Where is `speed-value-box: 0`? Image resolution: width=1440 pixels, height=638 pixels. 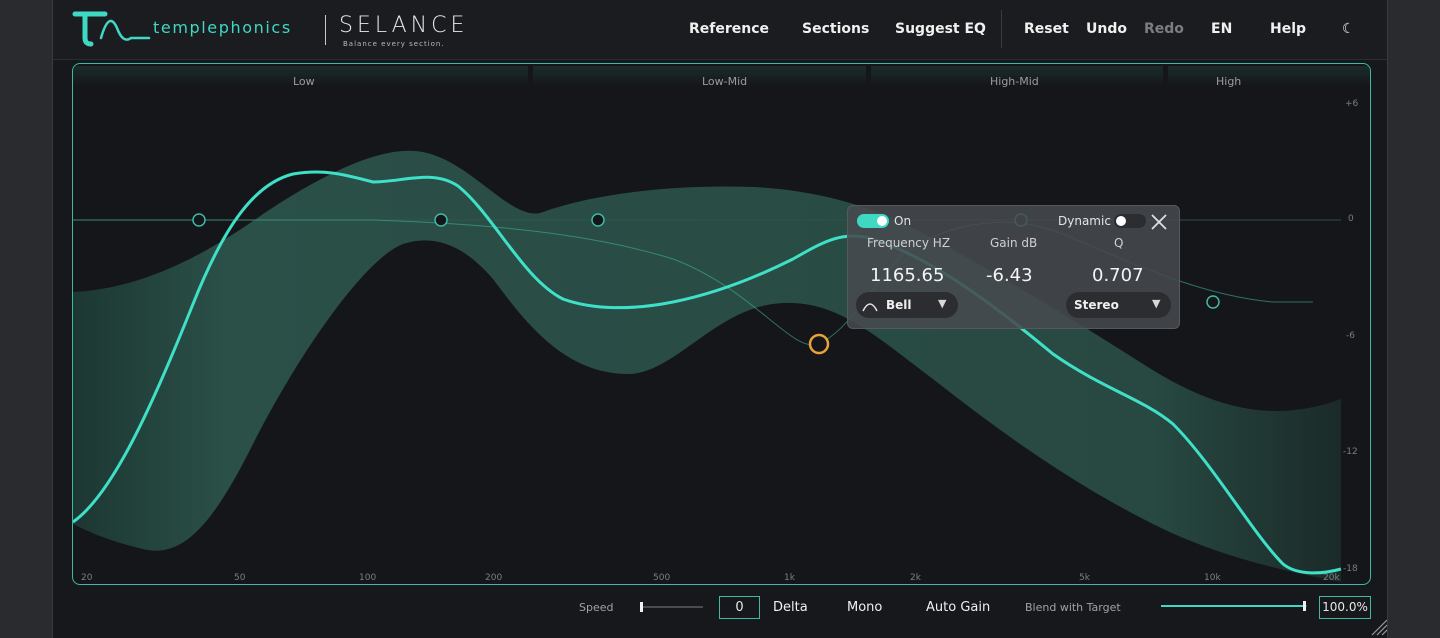 speed-value-box: 0 is located at coordinates (739, 607).